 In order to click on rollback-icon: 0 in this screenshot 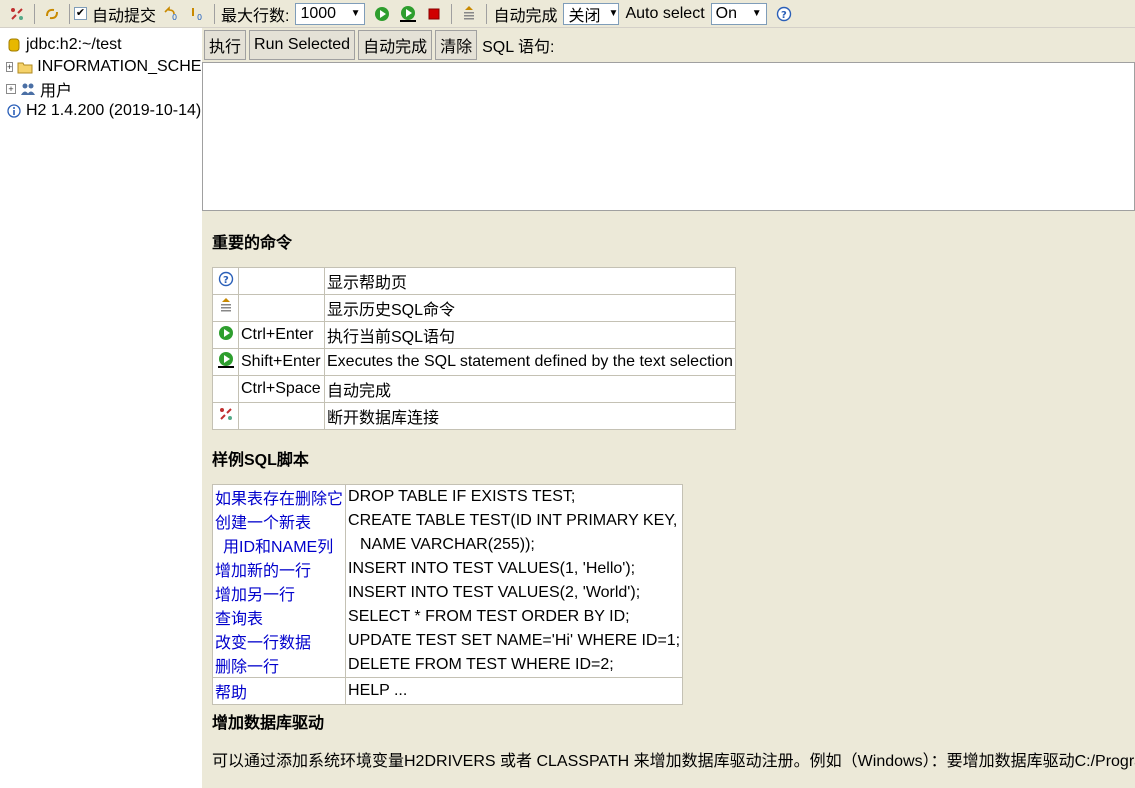, I will do `click(171, 14)`.